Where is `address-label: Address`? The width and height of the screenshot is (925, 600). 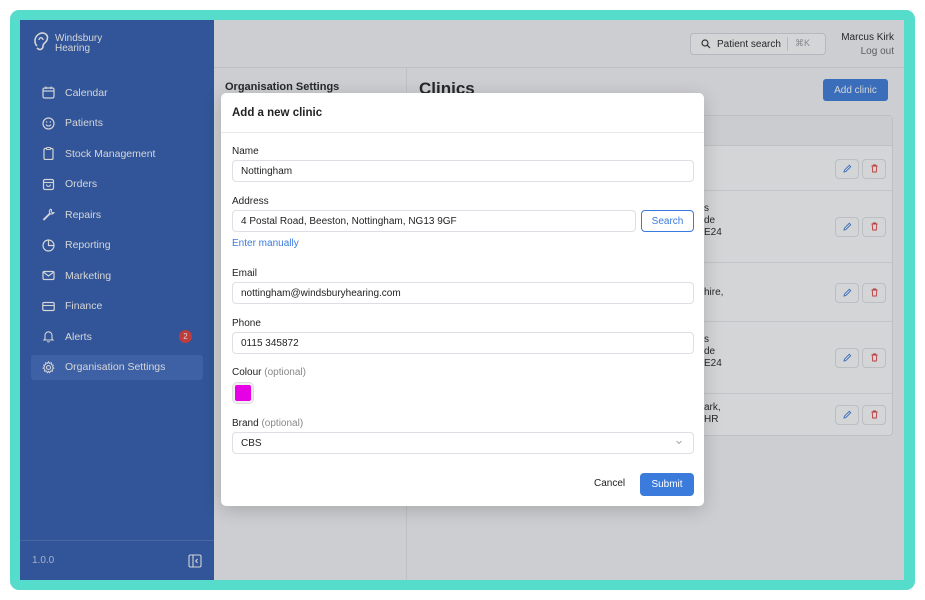 address-label: Address is located at coordinates (250, 201).